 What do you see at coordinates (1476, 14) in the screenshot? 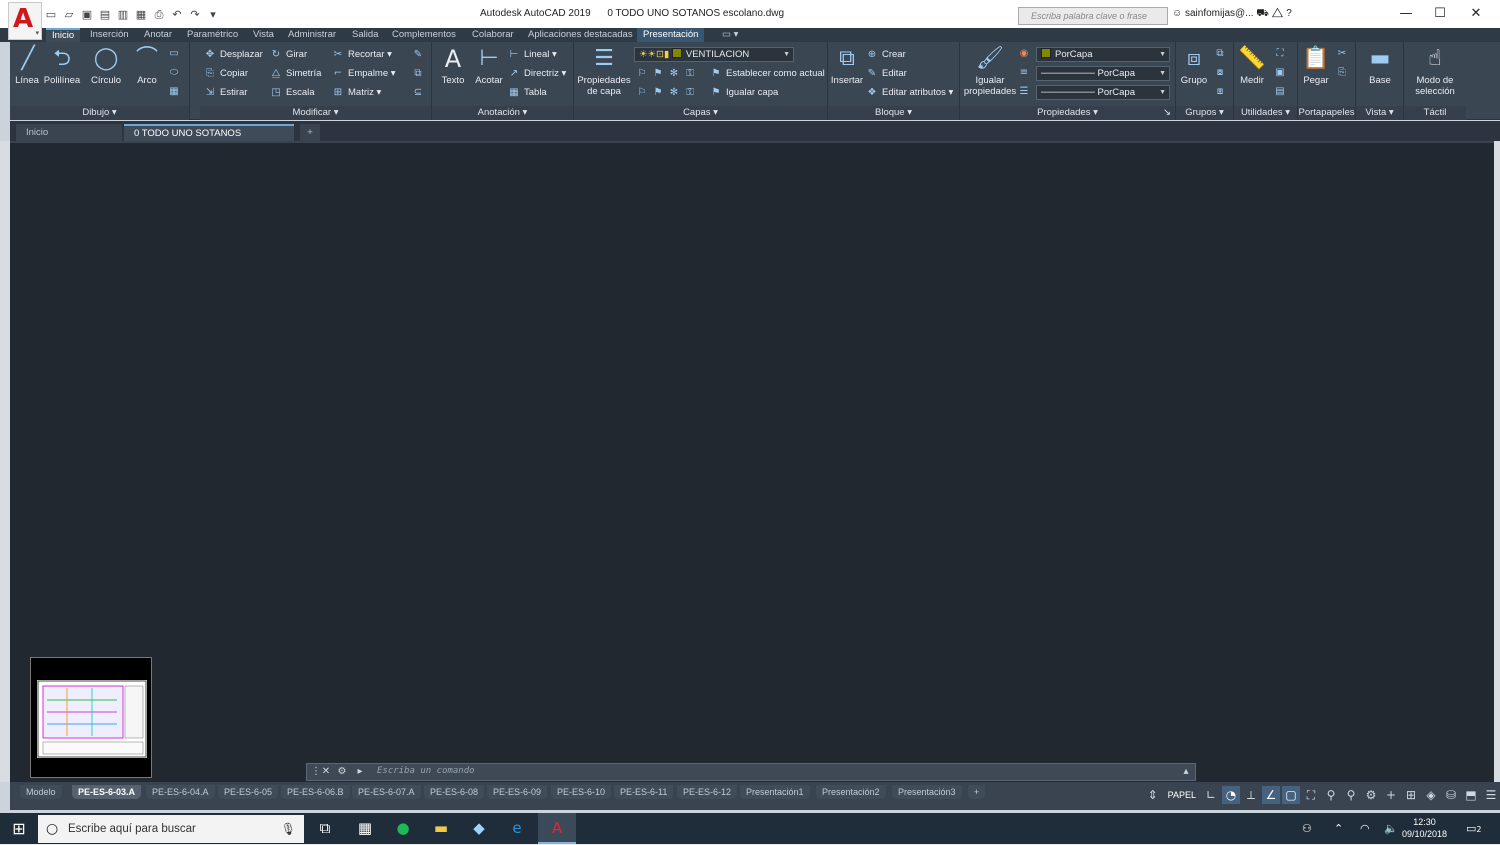
I see `close-button: ✕` at bounding box center [1476, 14].